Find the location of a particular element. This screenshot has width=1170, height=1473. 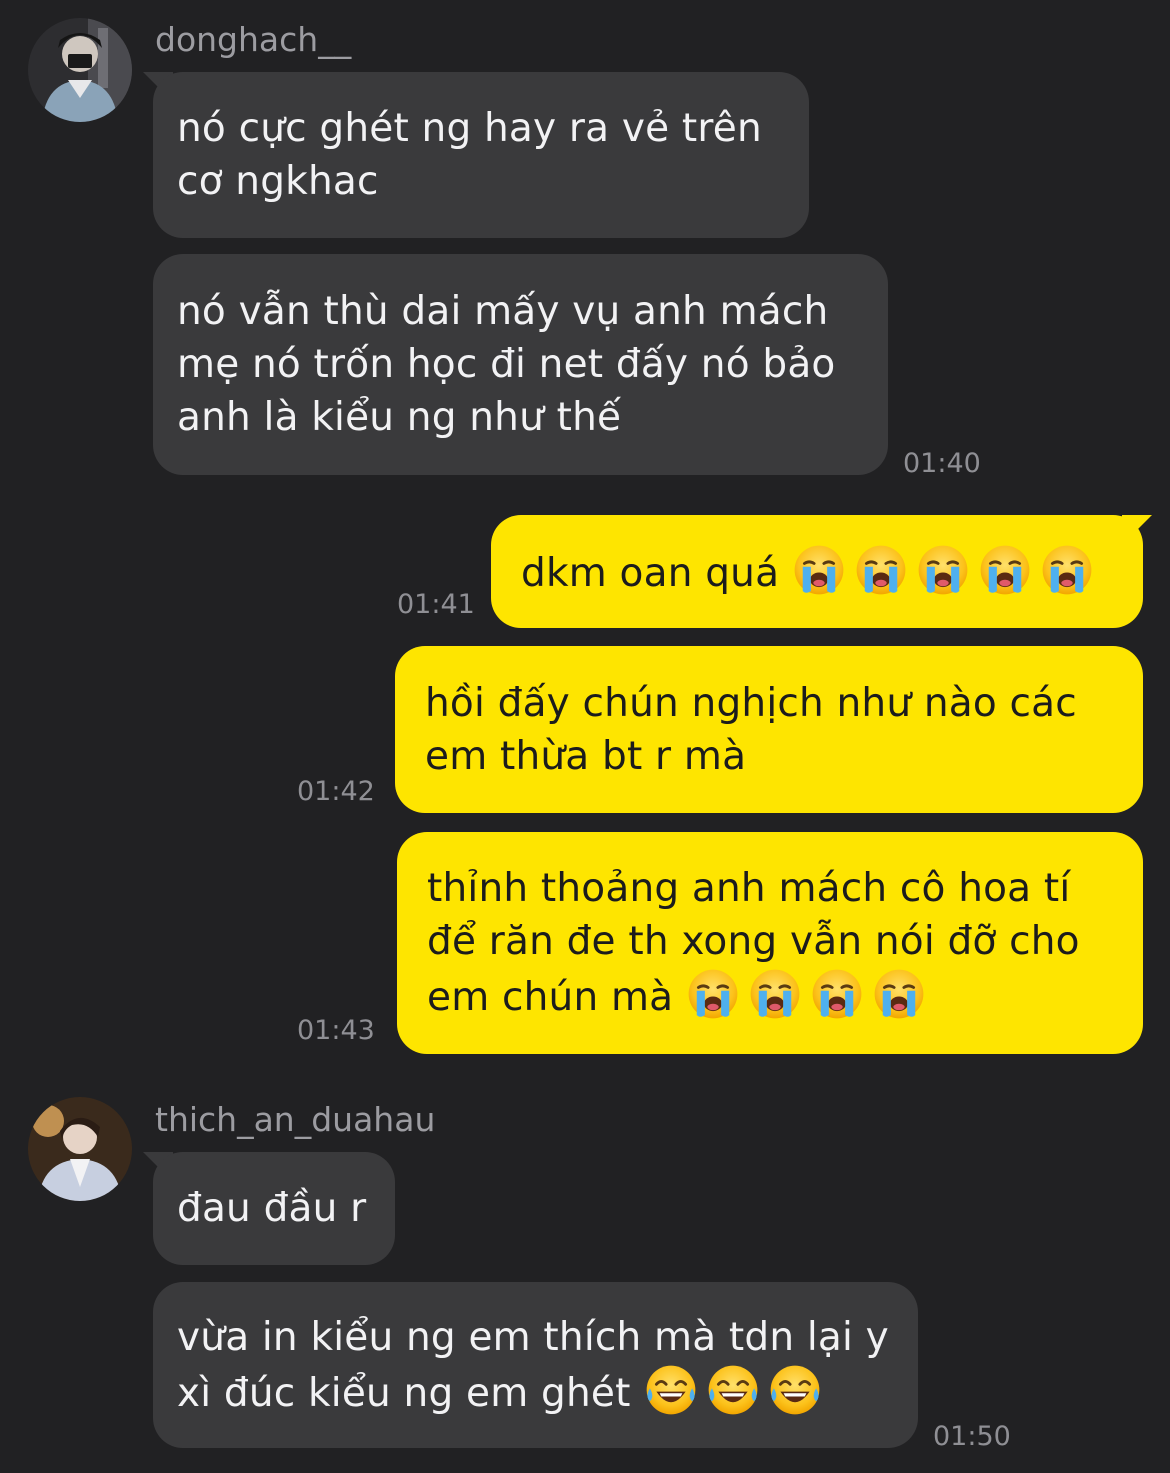

message-text: xì đúc kiểu ng em ghét is located at coordinates (404, 1393).